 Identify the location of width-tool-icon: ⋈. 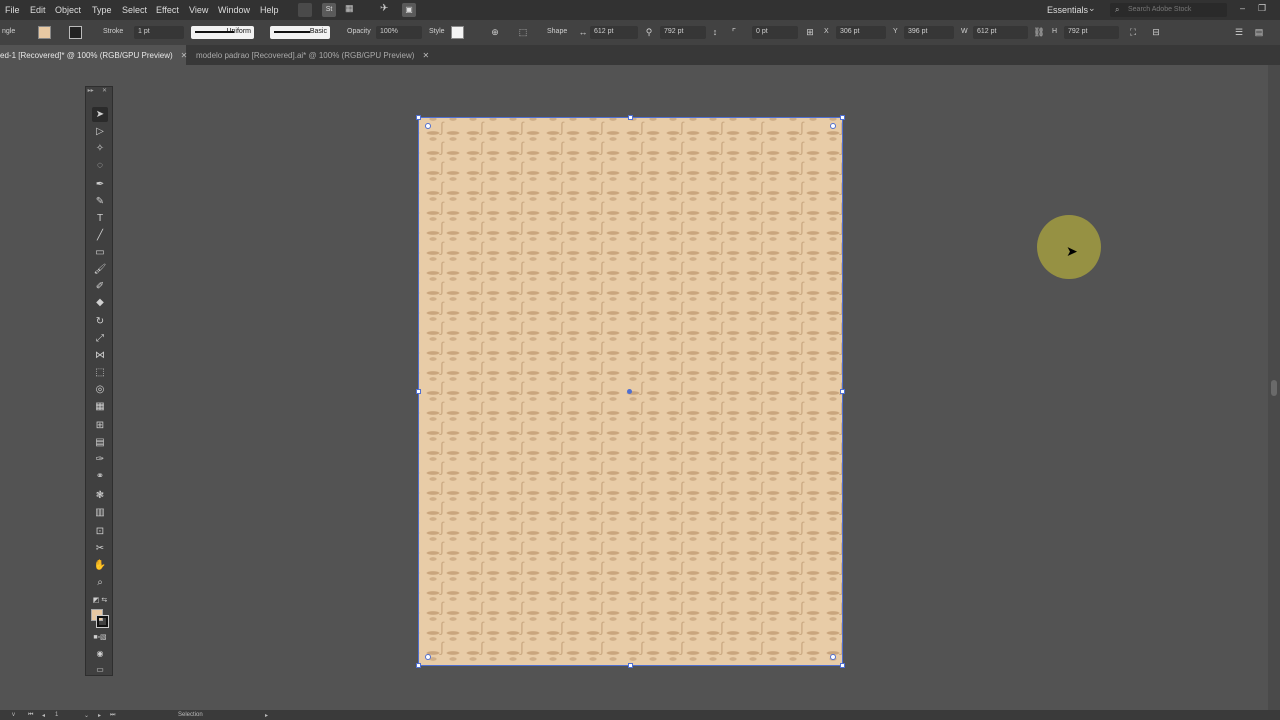
(100, 355).